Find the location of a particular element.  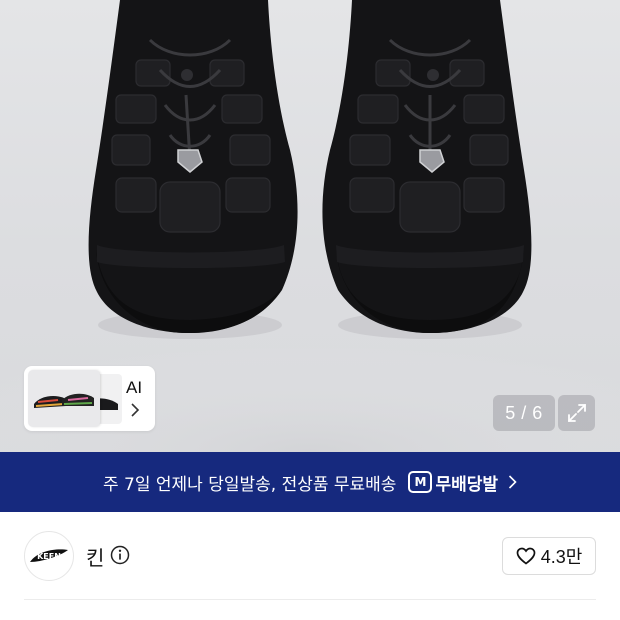

brand-logo: KEEN is located at coordinates (49, 556).